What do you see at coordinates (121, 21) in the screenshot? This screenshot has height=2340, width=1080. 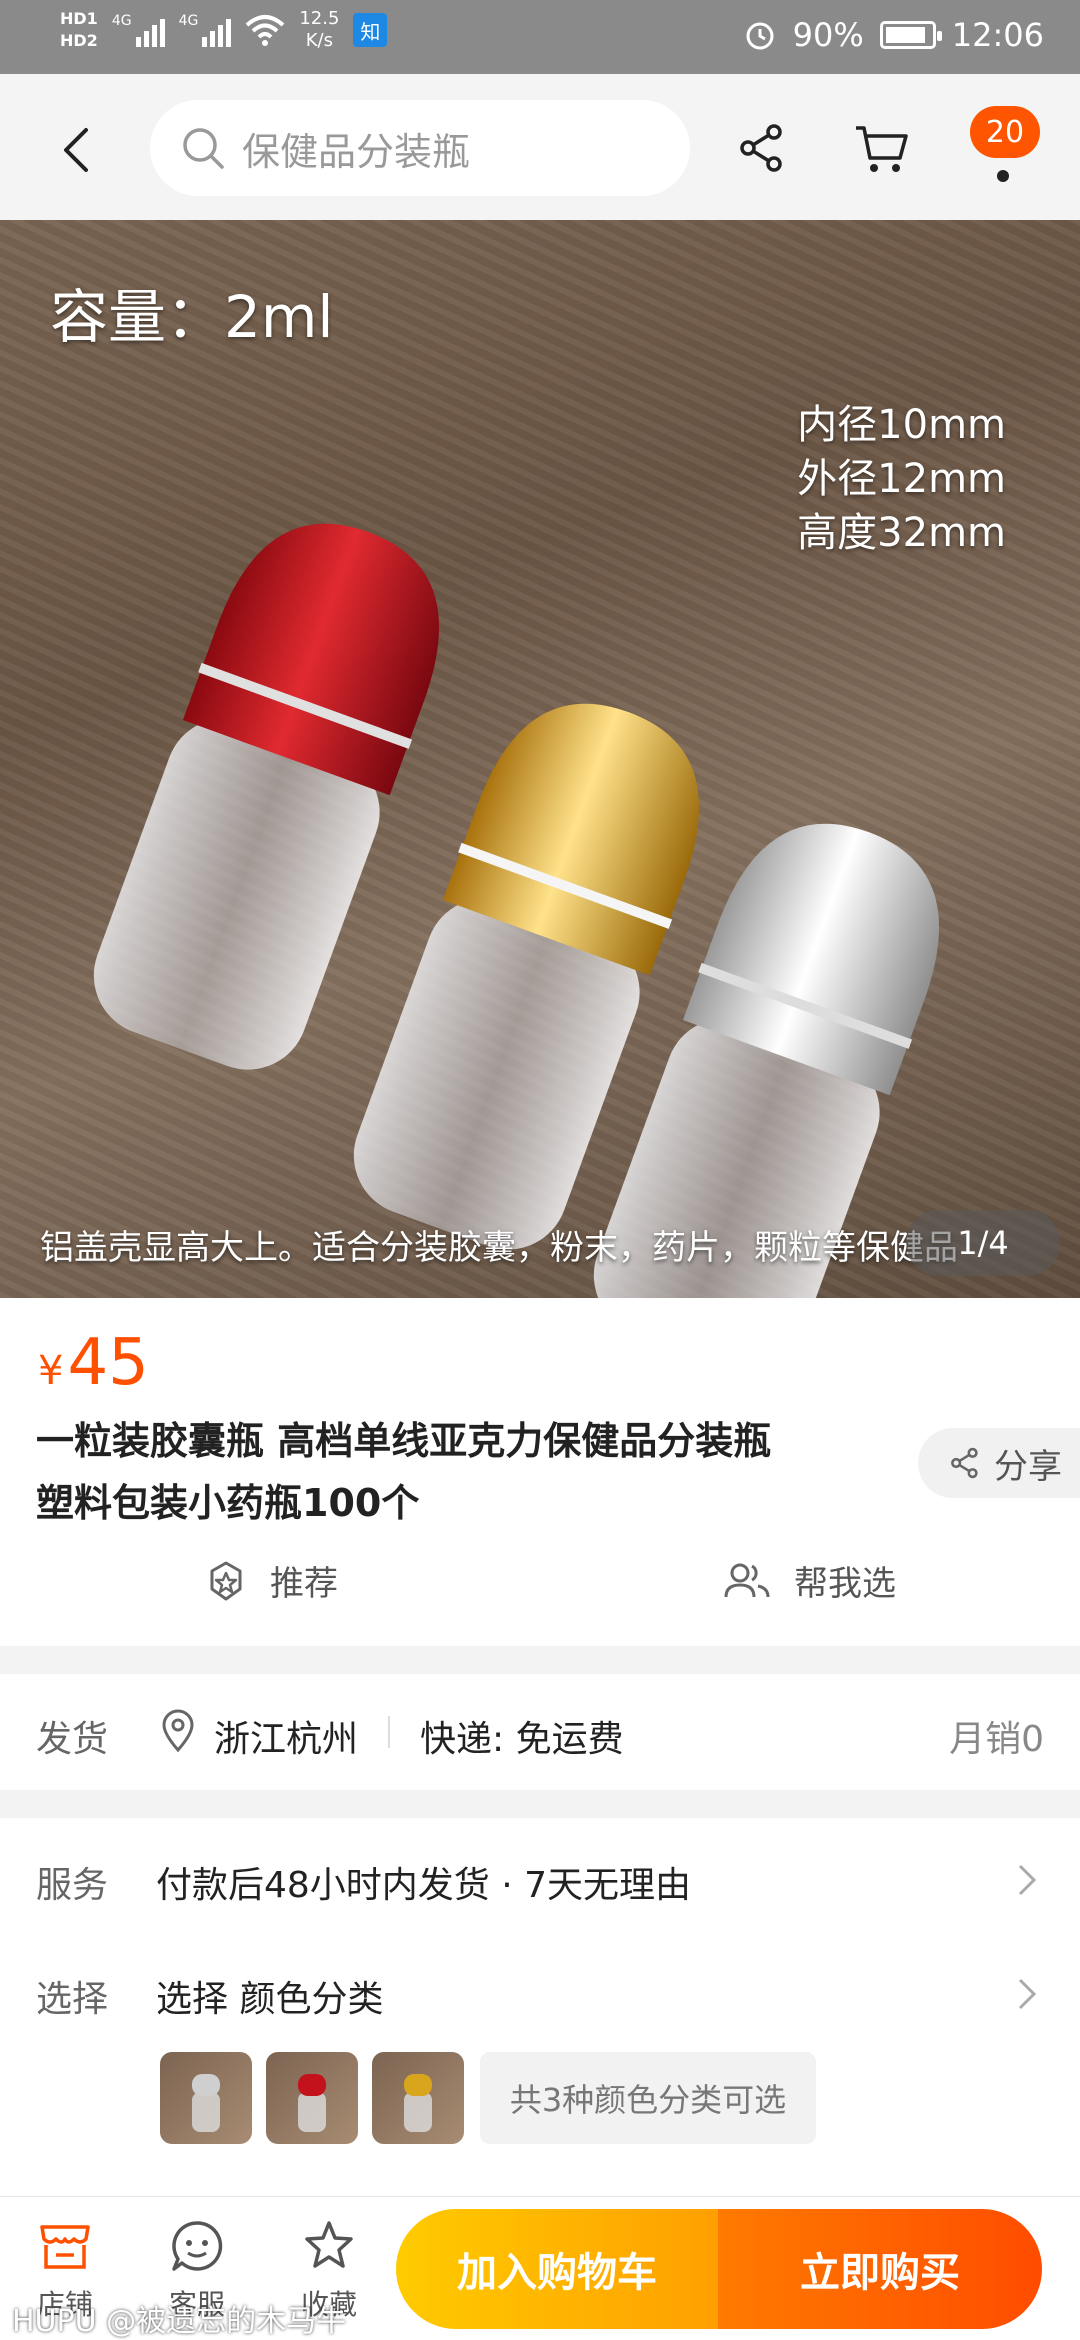 I see `network-type-label: 4G` at bounding box center [121, 21].